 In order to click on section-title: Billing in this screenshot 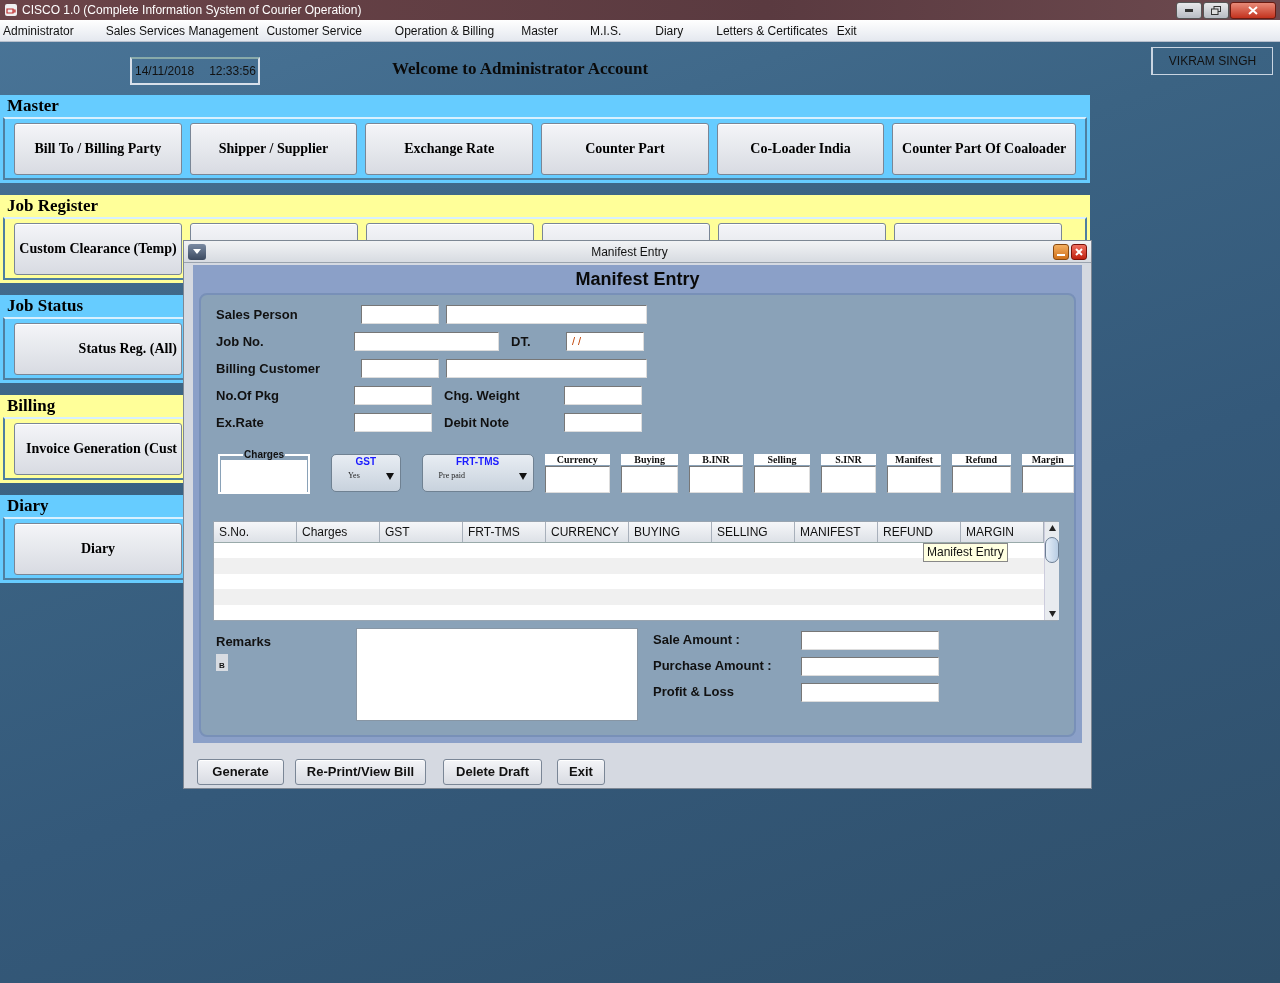, I will do `click(31, 406)`.